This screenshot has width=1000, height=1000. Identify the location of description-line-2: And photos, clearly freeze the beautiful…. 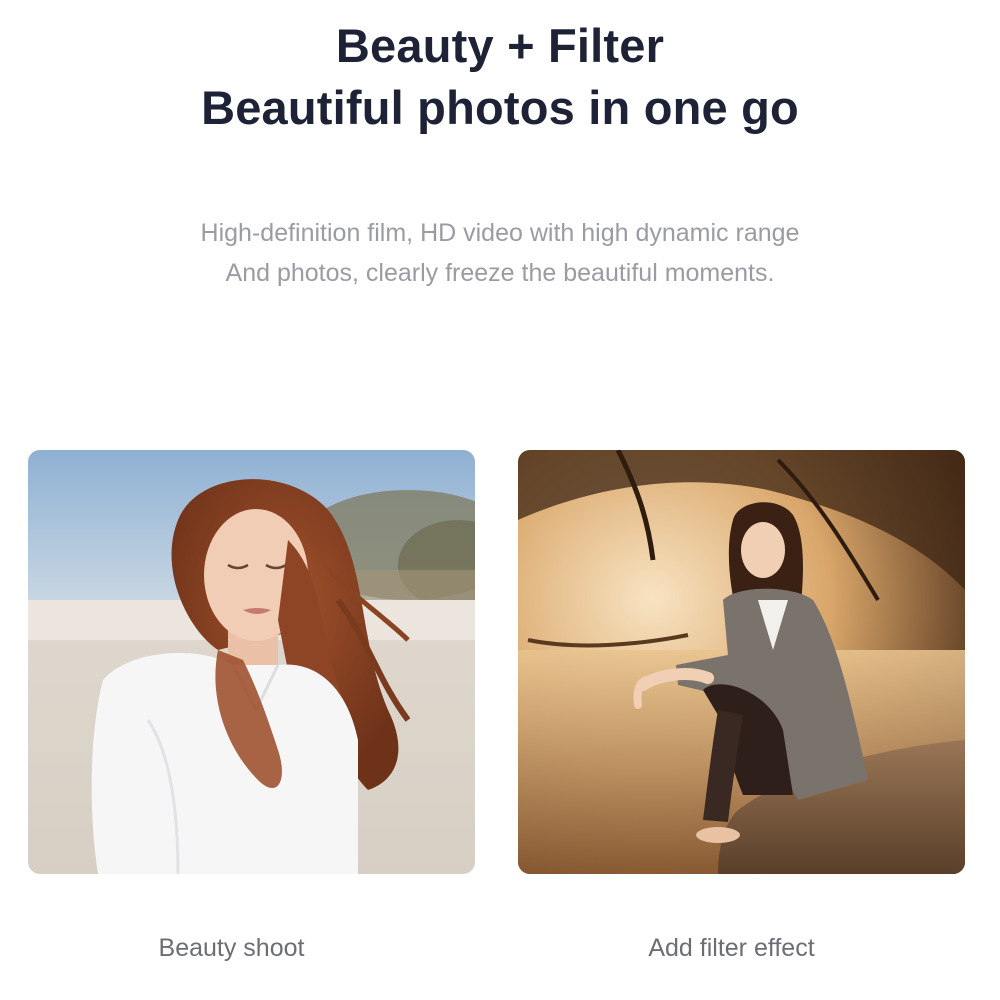
(500, 273).